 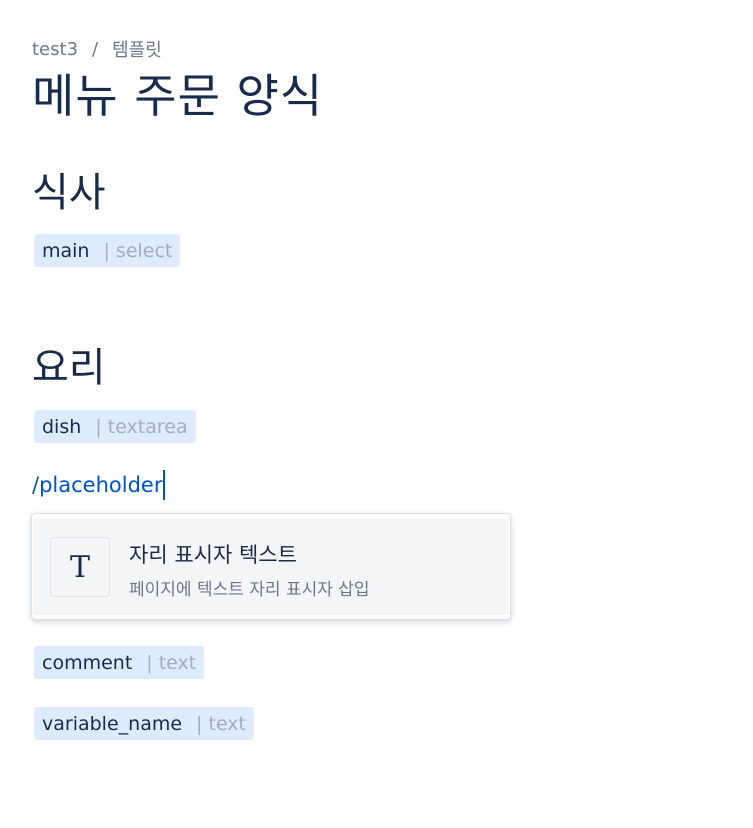 I want to click on page-title: 메뉴 주문 양식, so click(x=177, y=93).